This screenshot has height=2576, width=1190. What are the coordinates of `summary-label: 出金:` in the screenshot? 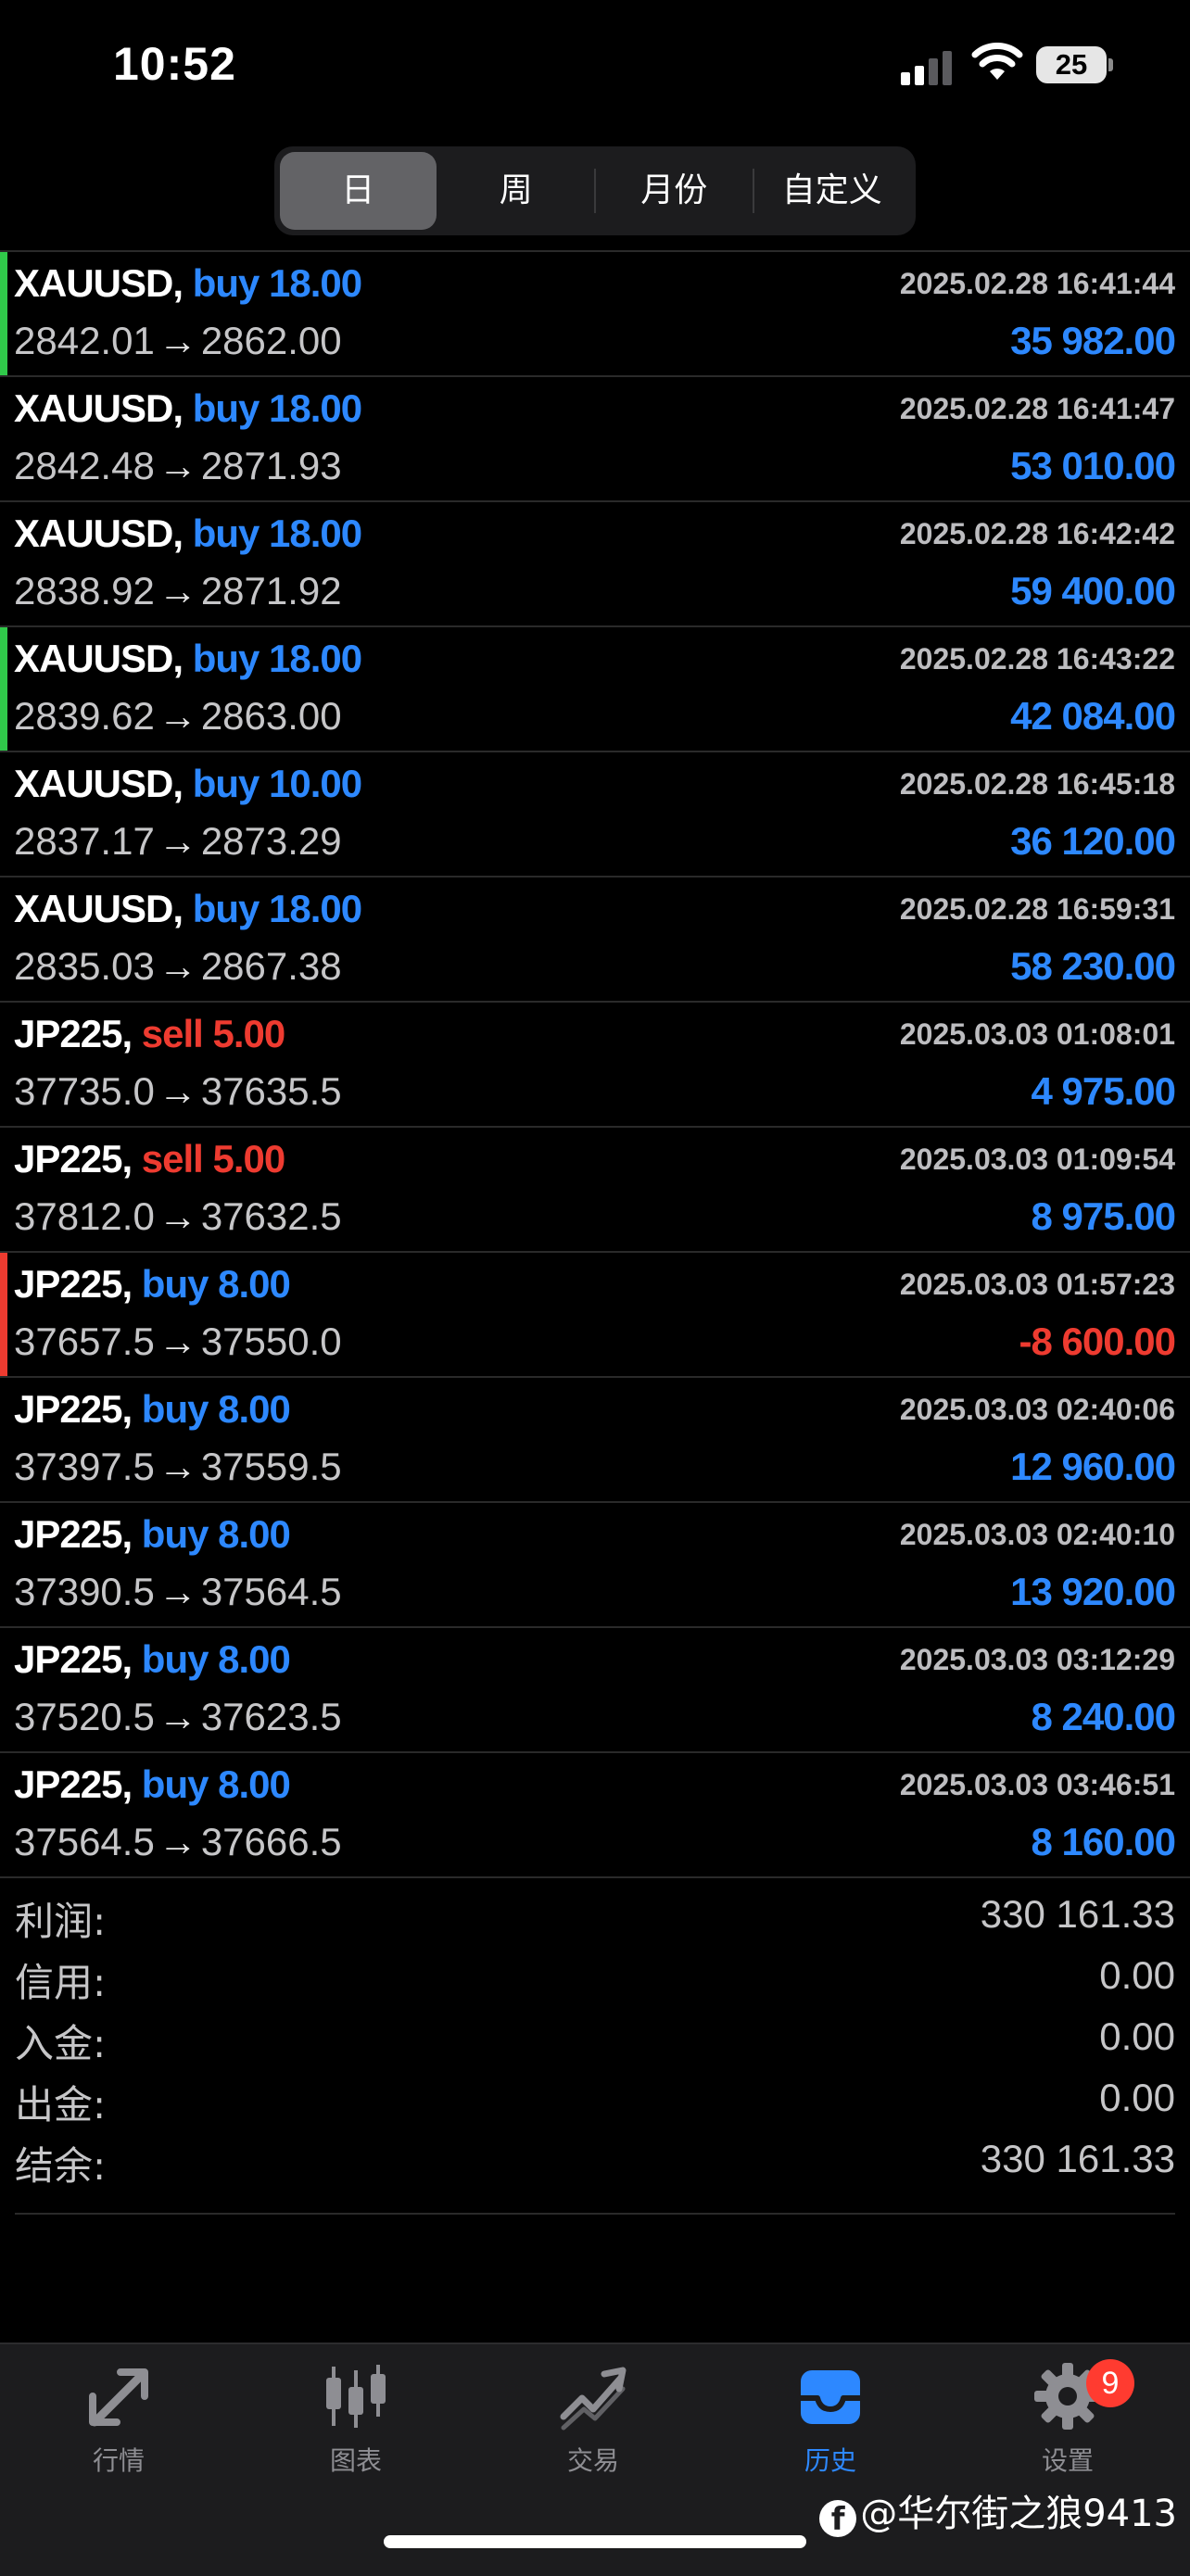 It's located at (61, 2105).